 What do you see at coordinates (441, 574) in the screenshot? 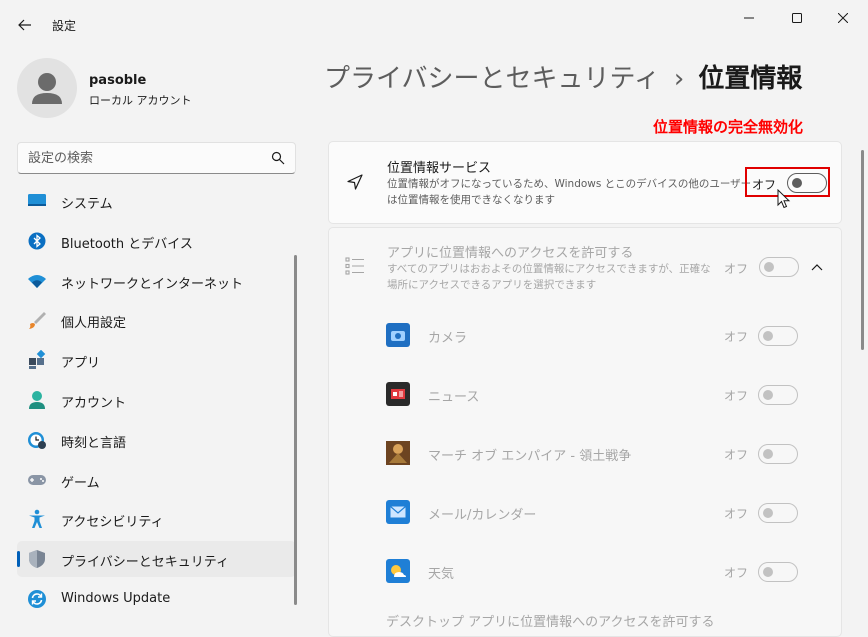
I see `app-name: 天気` at bounding box center [441, 574].